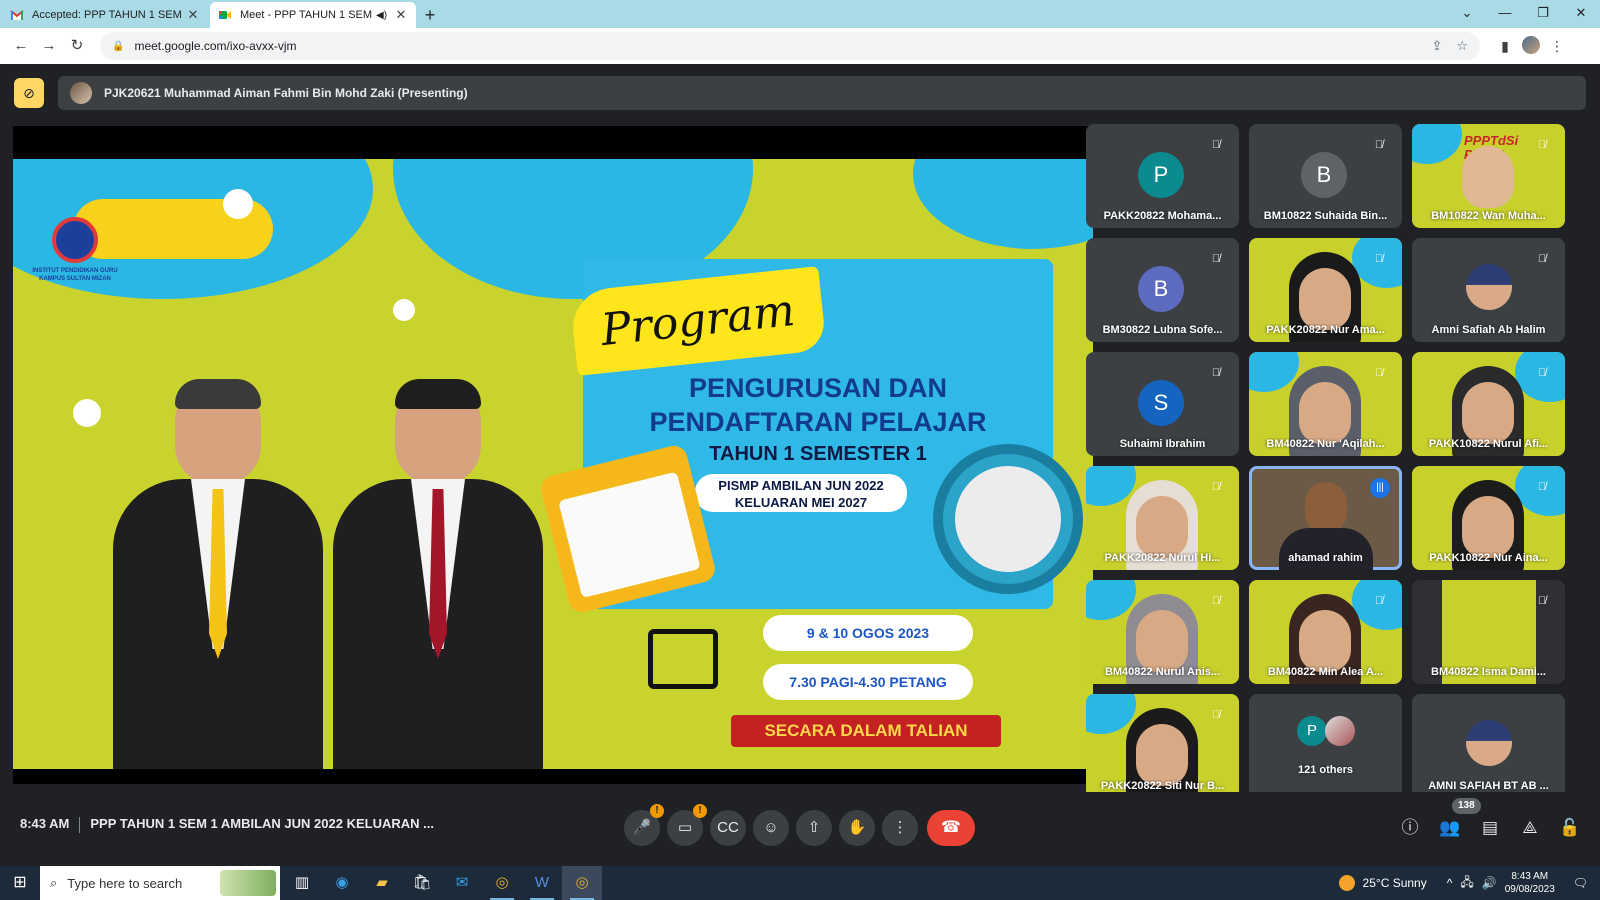 The height and width of the screenshot is (900, 1600). Describe the element at coordinates (1467, 14) in the screenshot. I see `tab-search-icon: ⌄` at that location.